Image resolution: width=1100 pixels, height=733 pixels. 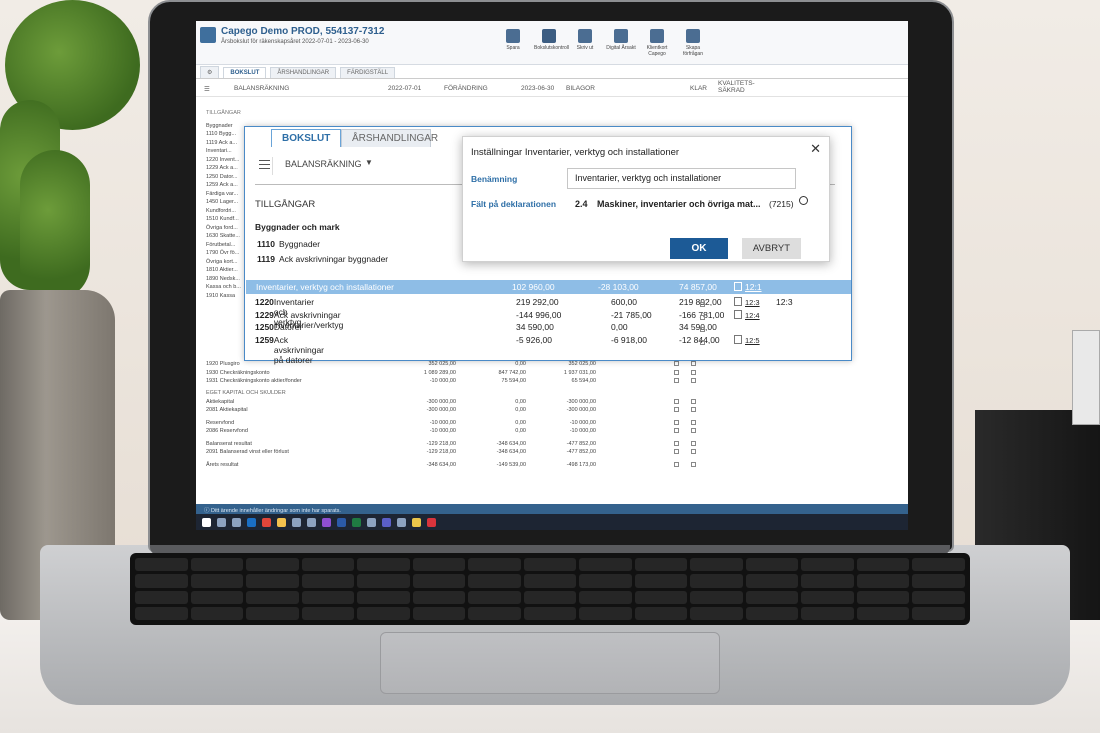 I want to click on account-row: 1250 Datorer 34 590,00 0,00 34 590,00, so click(x=548, y=328).